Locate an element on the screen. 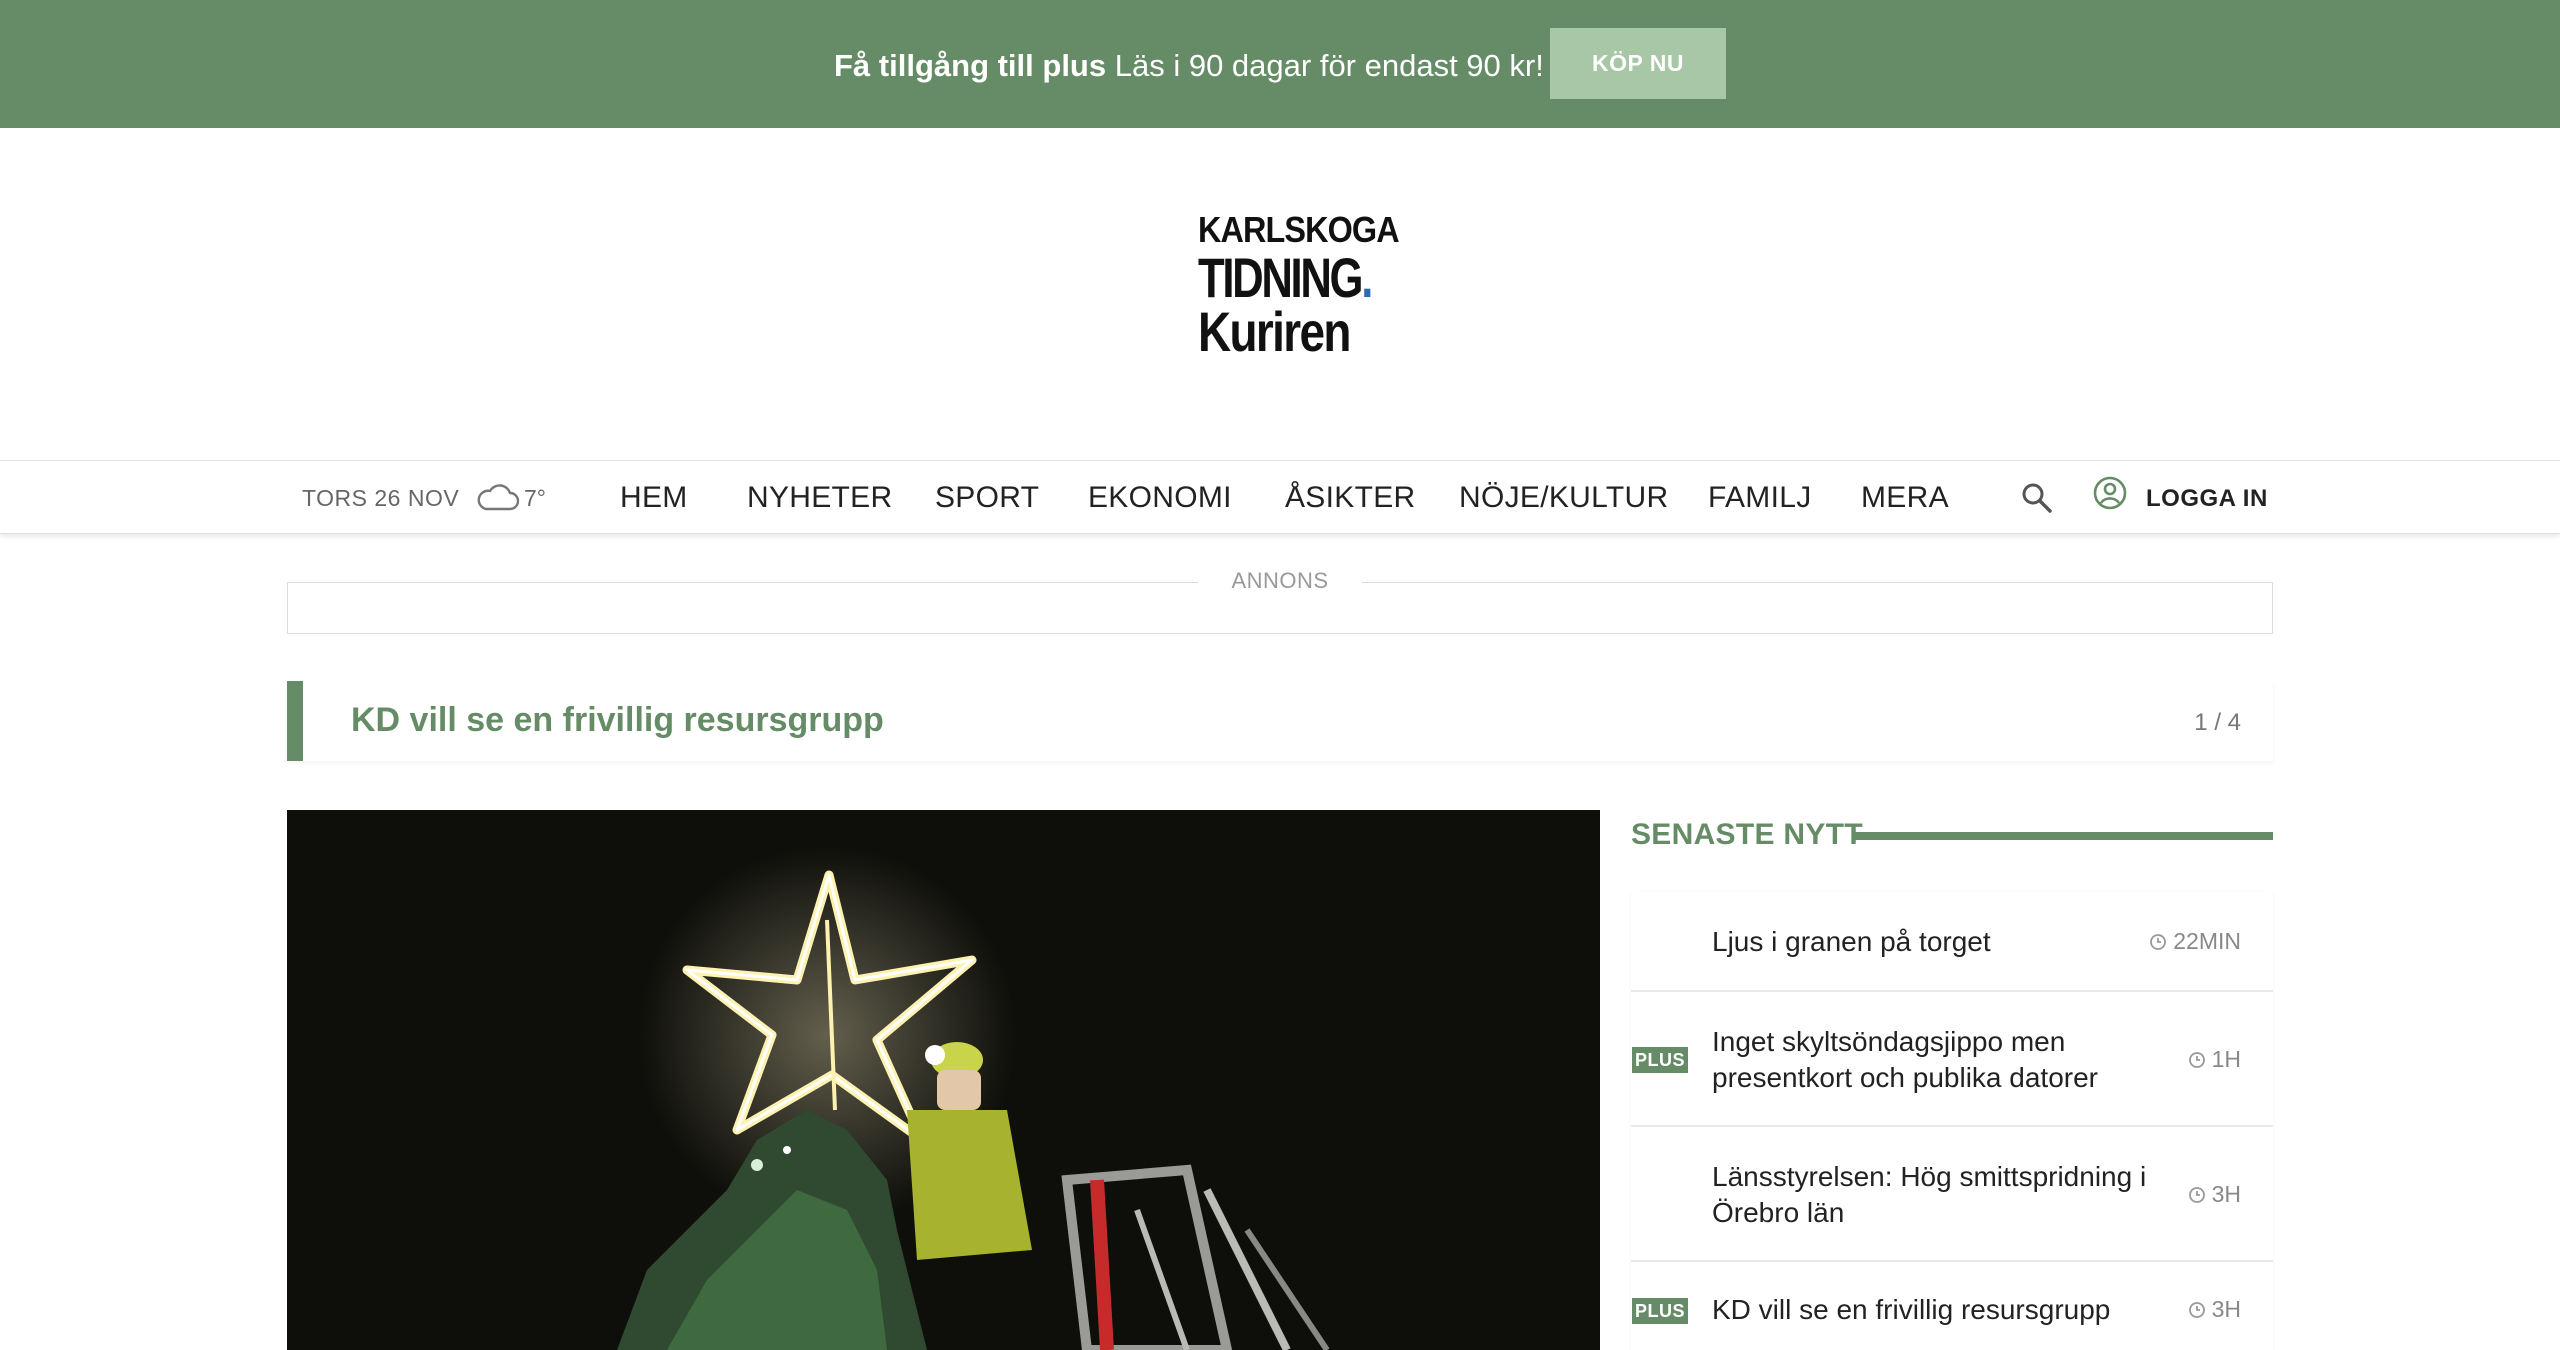 The image size is (2560, 1350). nav-item-nyheter: NYHETER is located at coordinates (819, 498).